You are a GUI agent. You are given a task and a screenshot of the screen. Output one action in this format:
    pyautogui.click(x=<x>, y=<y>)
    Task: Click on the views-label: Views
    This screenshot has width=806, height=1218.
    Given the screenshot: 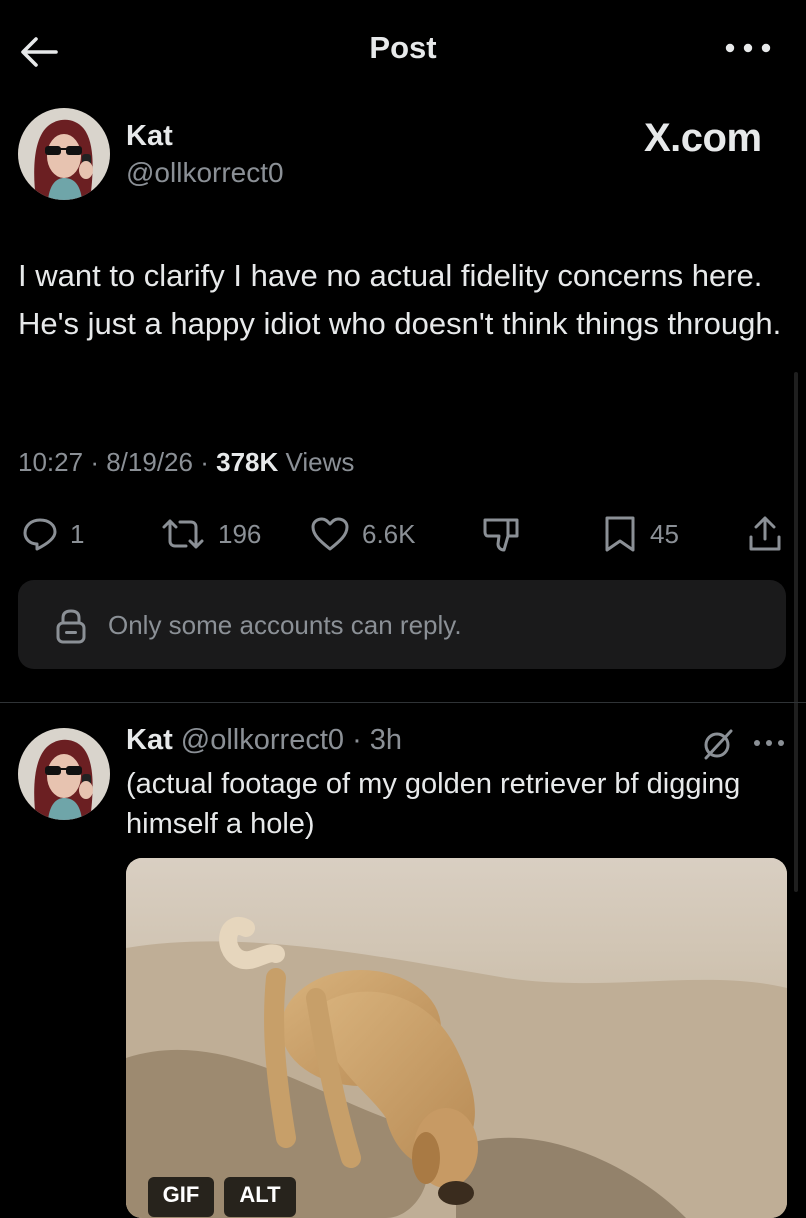 What is the action you would take?
    pyautogui.click(x=320, y=462)
    